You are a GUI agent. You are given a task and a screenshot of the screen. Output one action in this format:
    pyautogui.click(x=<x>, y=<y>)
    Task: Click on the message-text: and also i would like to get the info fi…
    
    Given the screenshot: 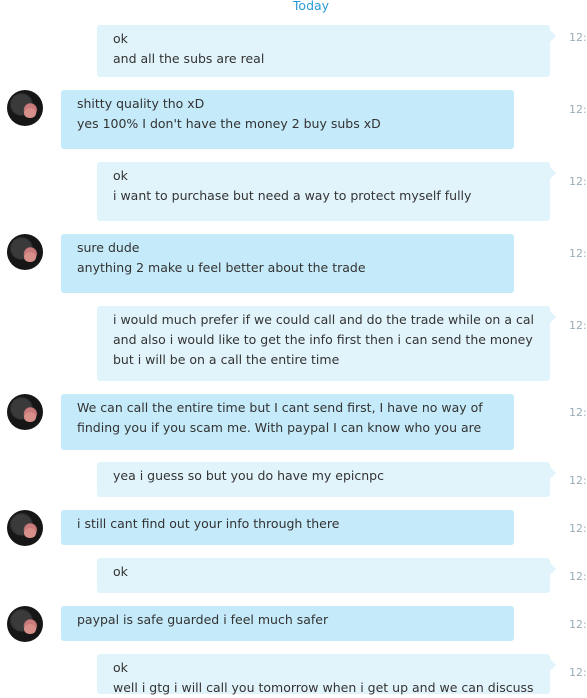 What is the action you would take?
    pyautogui.click(x=323, y=339)
    